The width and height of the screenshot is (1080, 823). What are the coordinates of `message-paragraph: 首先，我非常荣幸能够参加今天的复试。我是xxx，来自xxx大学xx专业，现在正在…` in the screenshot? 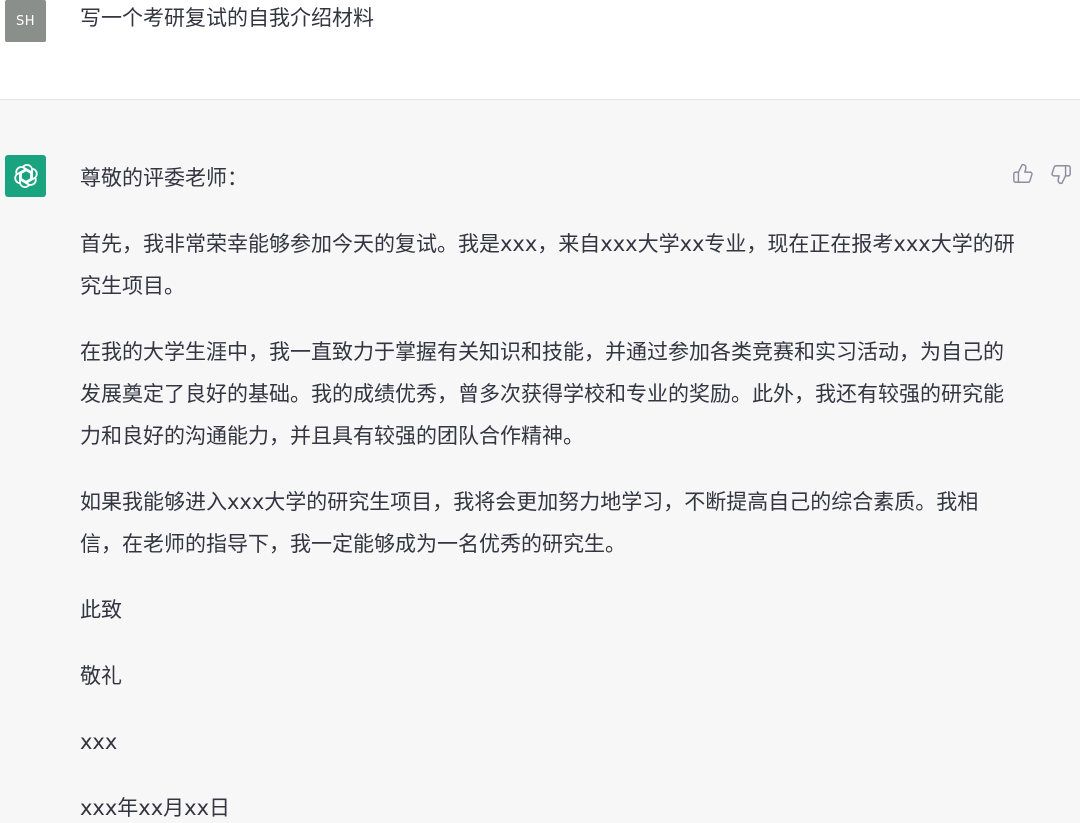 It's located at (547, 265).